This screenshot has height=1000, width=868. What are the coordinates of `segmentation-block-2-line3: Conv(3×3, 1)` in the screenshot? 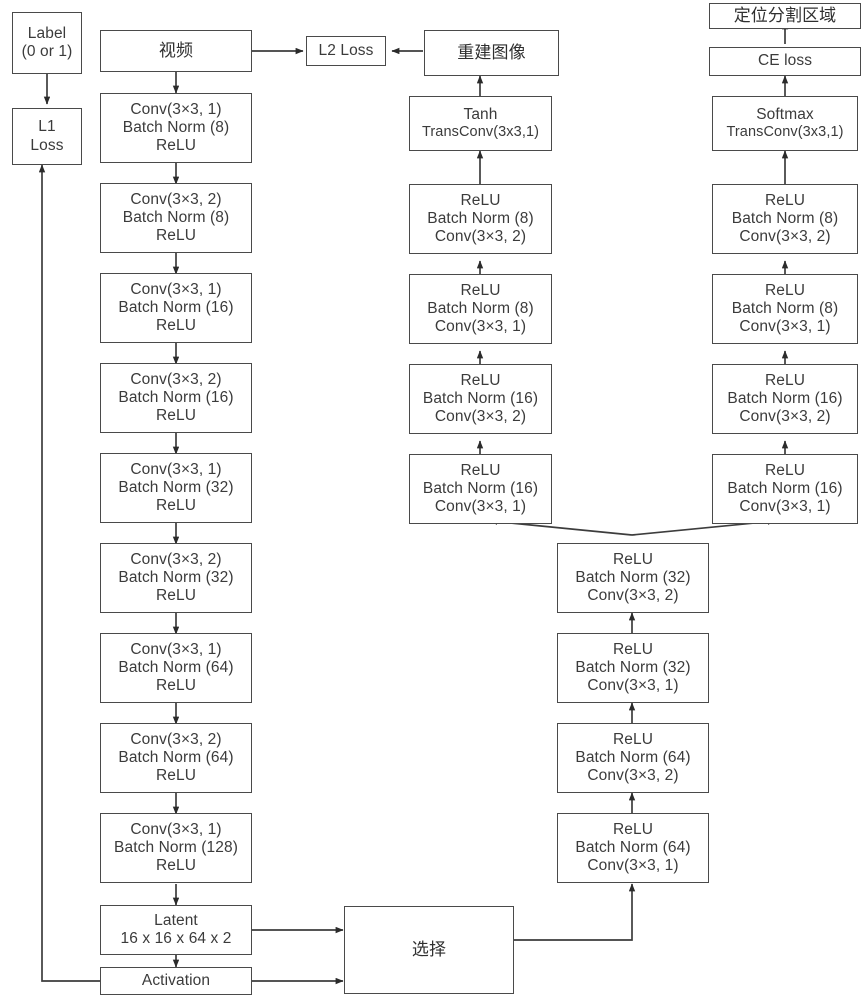 It's located at (785, 327).